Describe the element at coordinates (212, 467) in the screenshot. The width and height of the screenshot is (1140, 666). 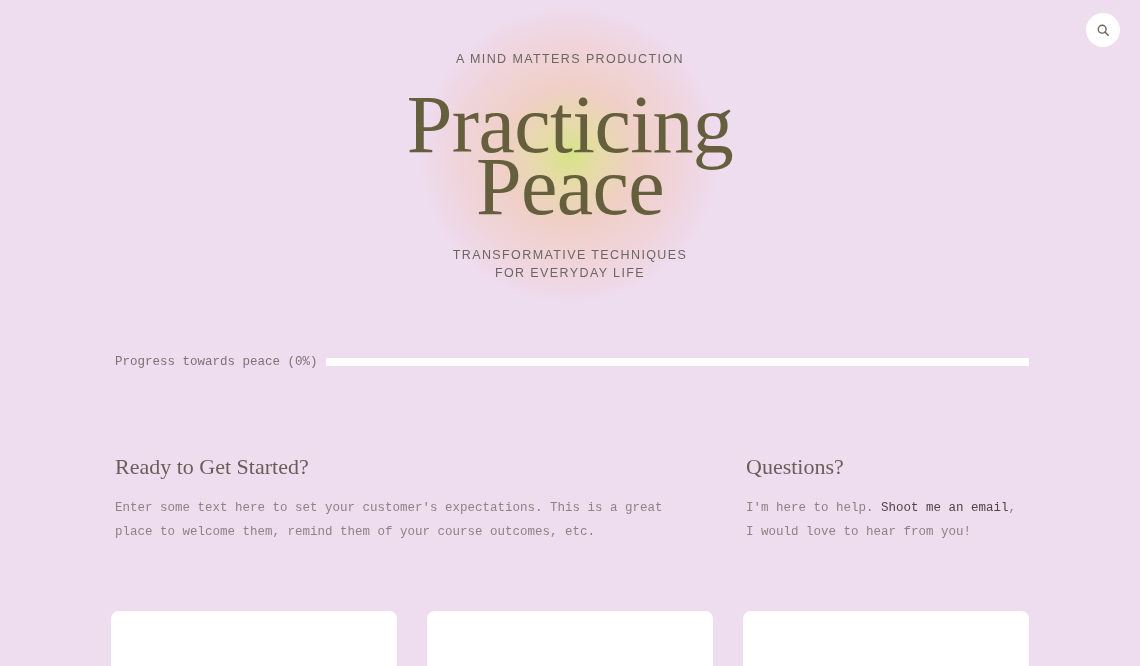
I see `section-heading: Ready to Get Started?` at that location.